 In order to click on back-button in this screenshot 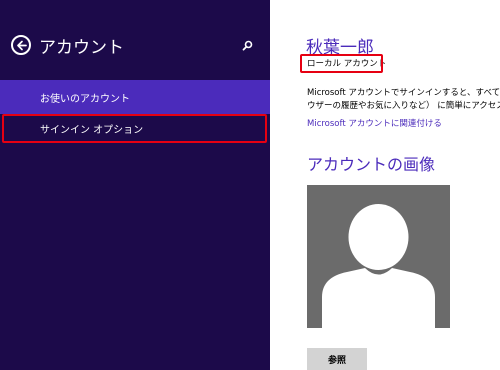, I will do `click(21, 45)`.